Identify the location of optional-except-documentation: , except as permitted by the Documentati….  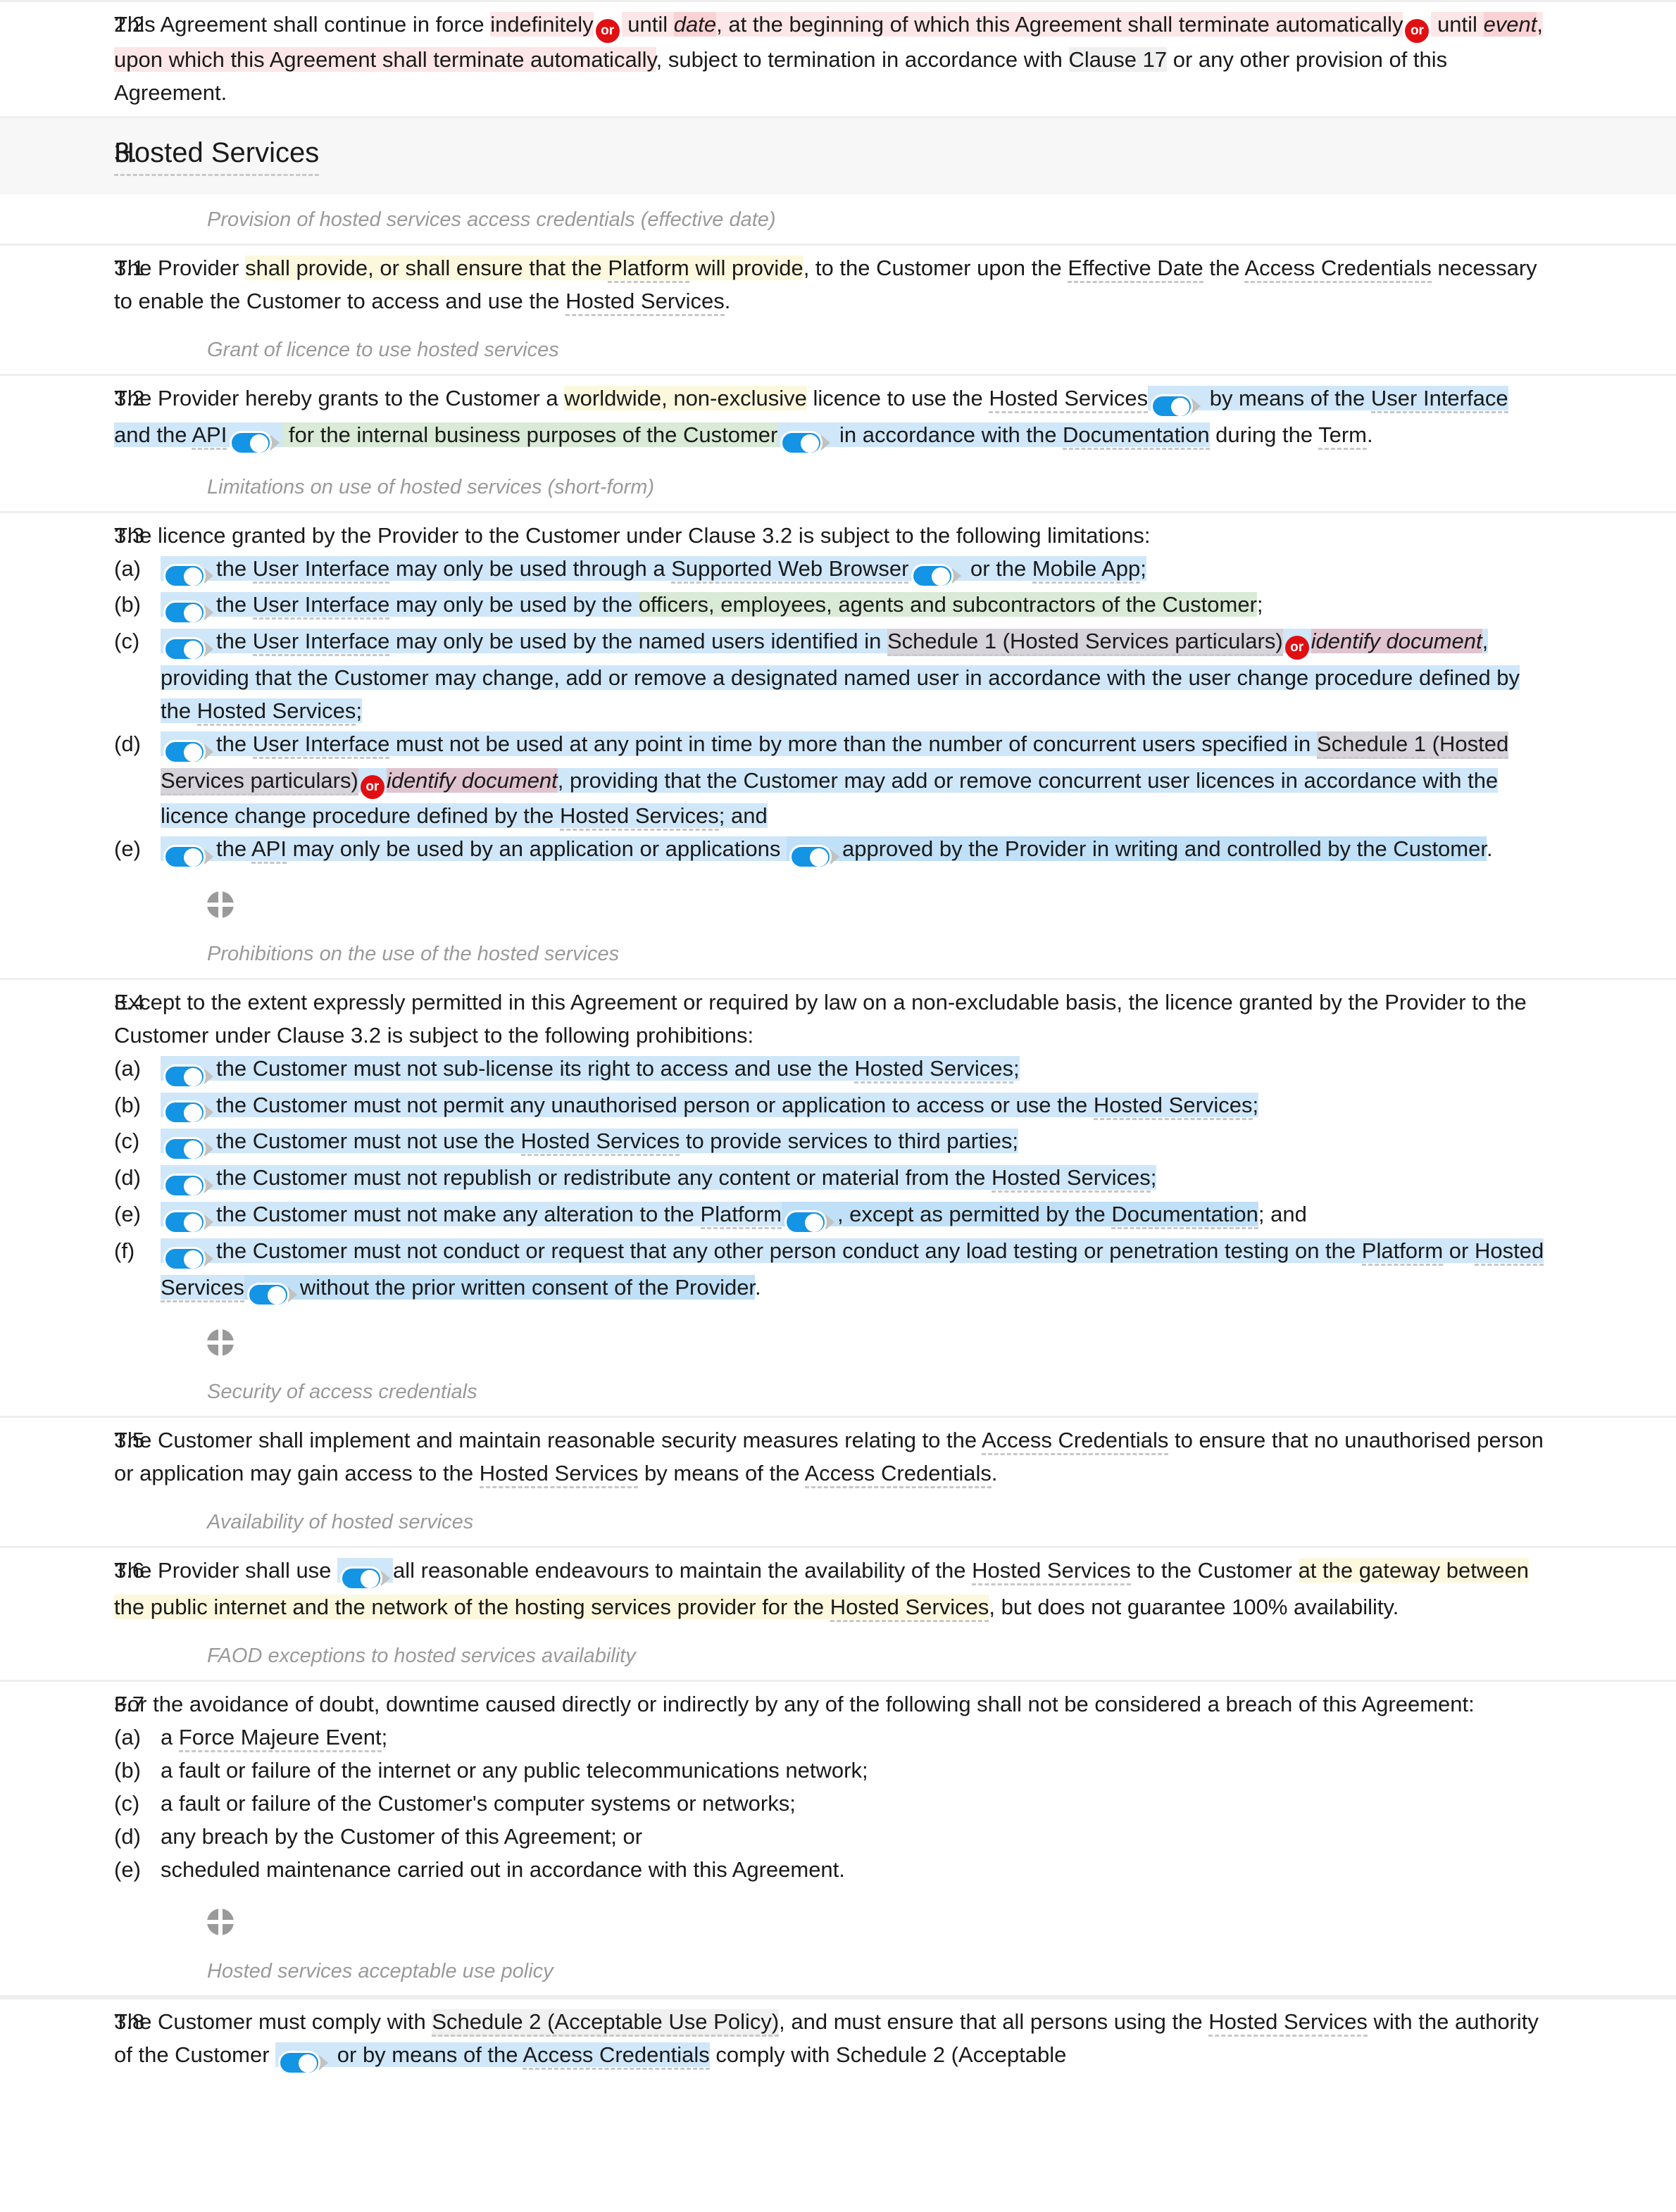
(1020, 1217).